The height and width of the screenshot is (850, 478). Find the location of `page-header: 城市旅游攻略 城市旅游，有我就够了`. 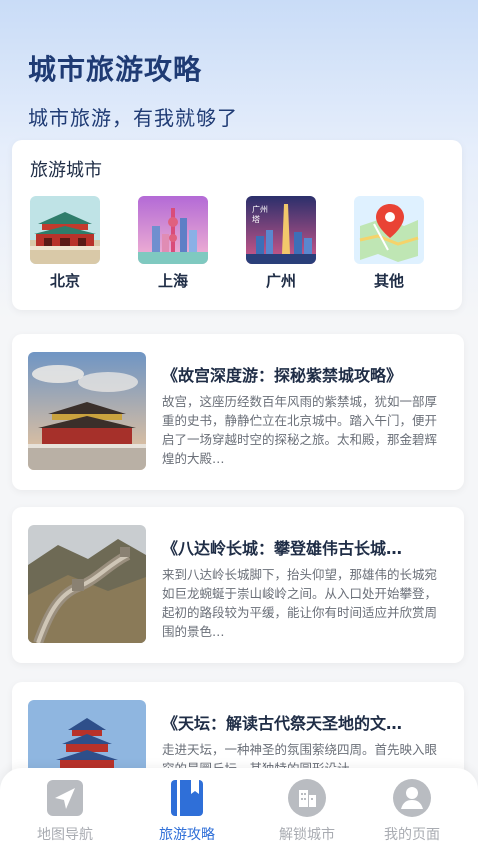

page-header: 城市旅游攻略 城市旅游，有我就够了 is located at coordinates (133, 89).